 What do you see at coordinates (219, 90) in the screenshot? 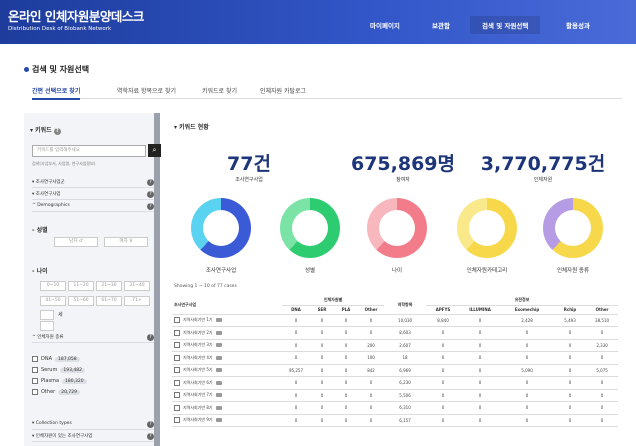
I see `tab-keyword: 키워드로 찾기` at bounding box center [219, 90].